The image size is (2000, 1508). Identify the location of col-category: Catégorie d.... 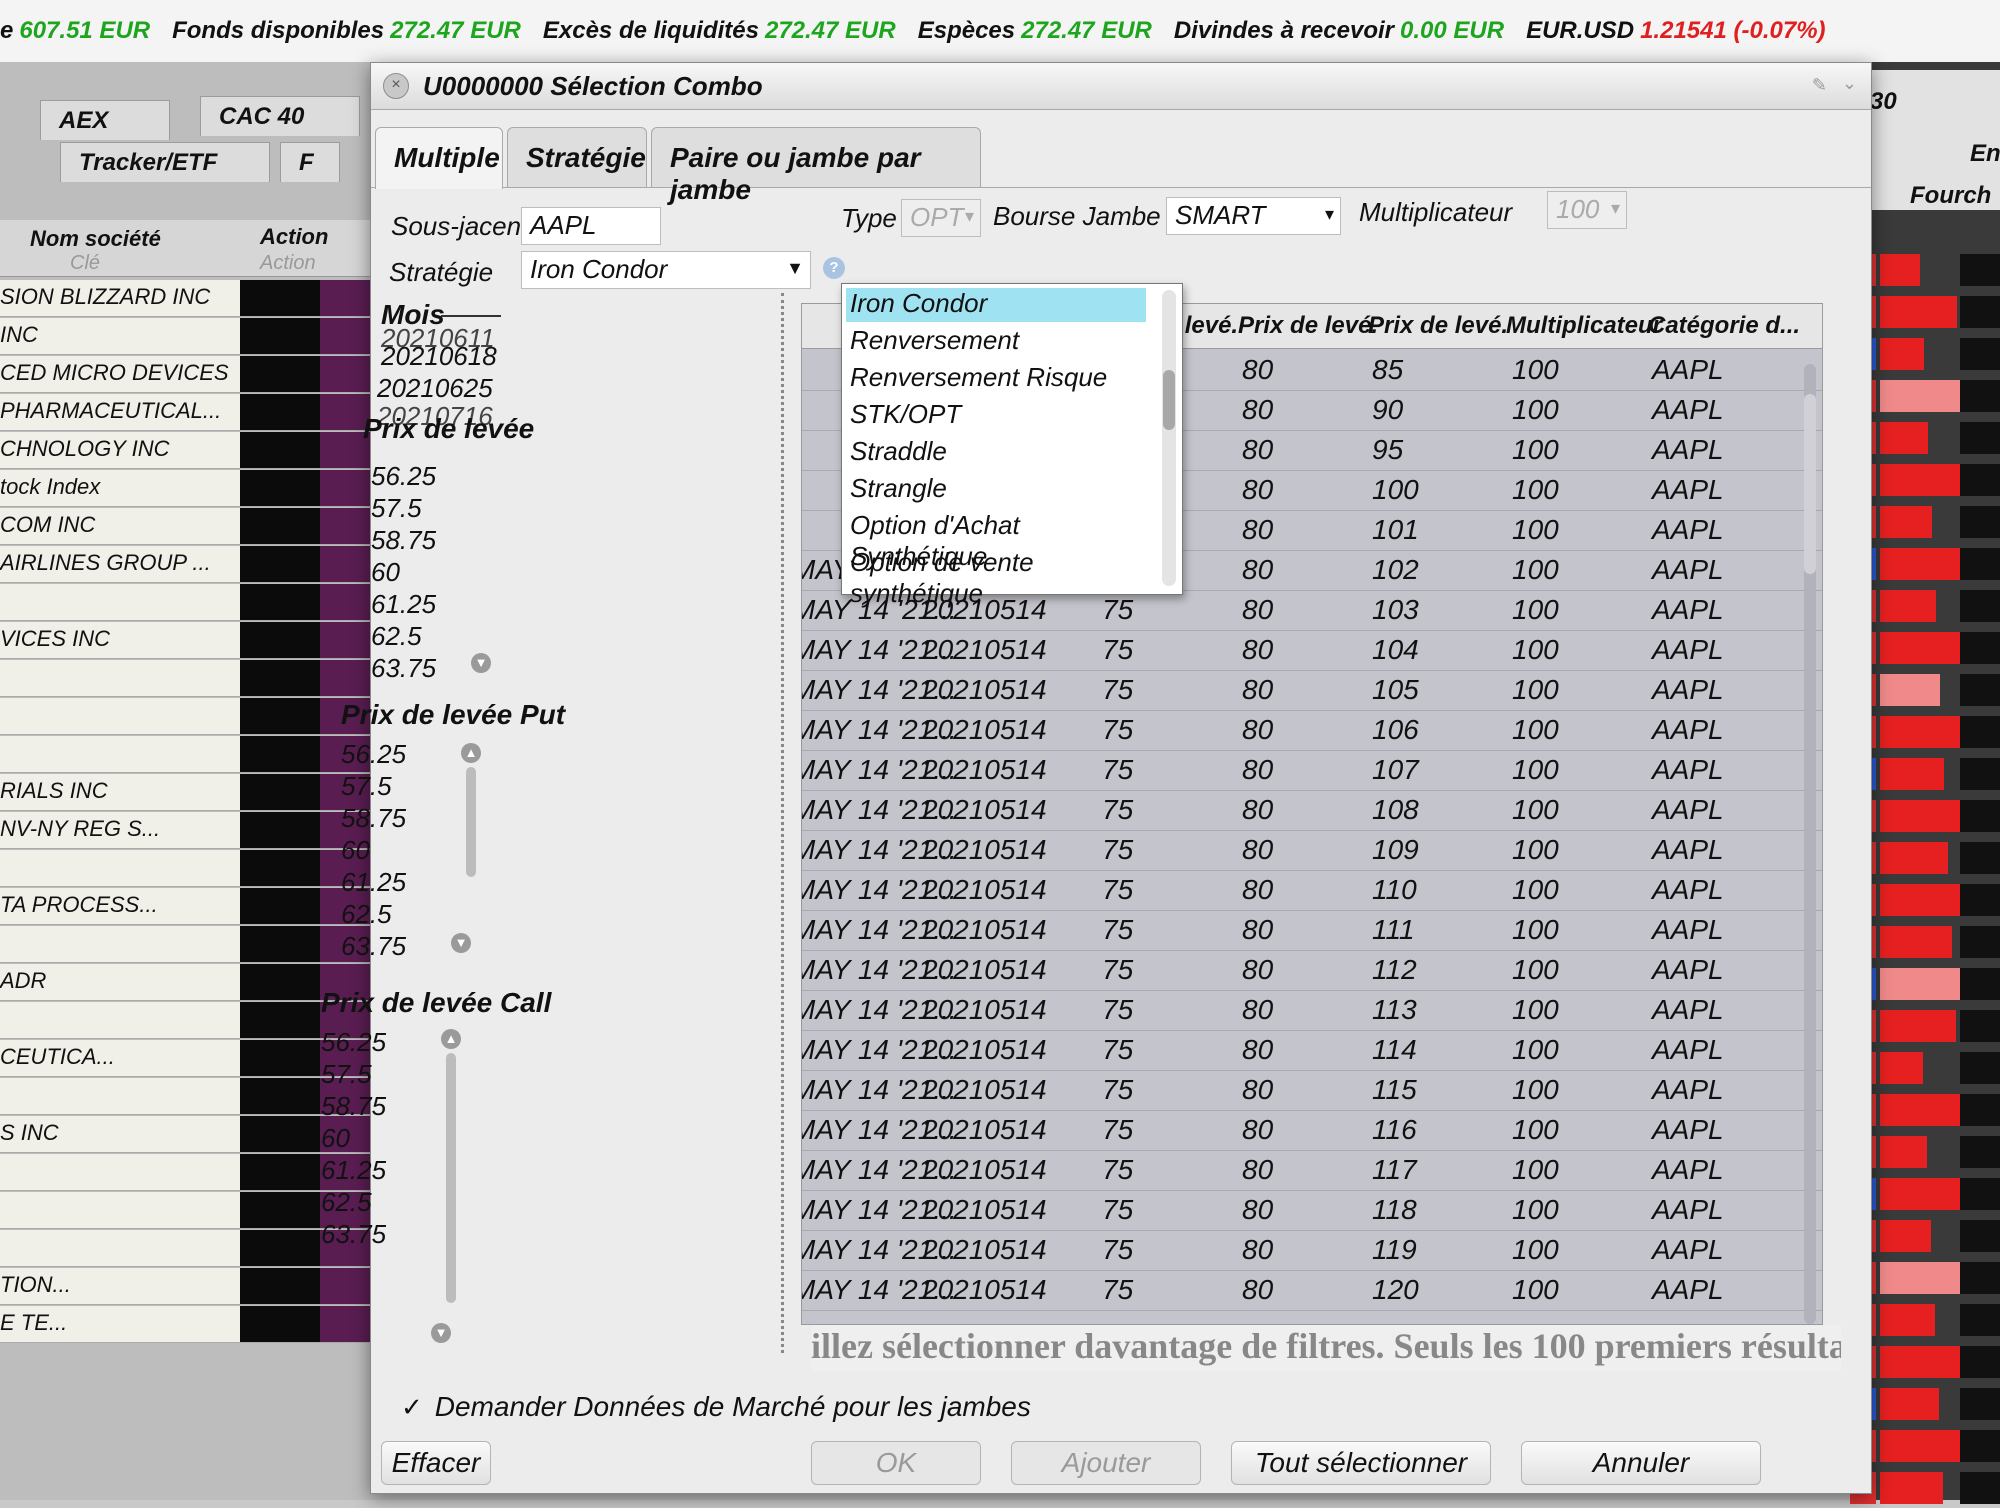
(1733, 326).